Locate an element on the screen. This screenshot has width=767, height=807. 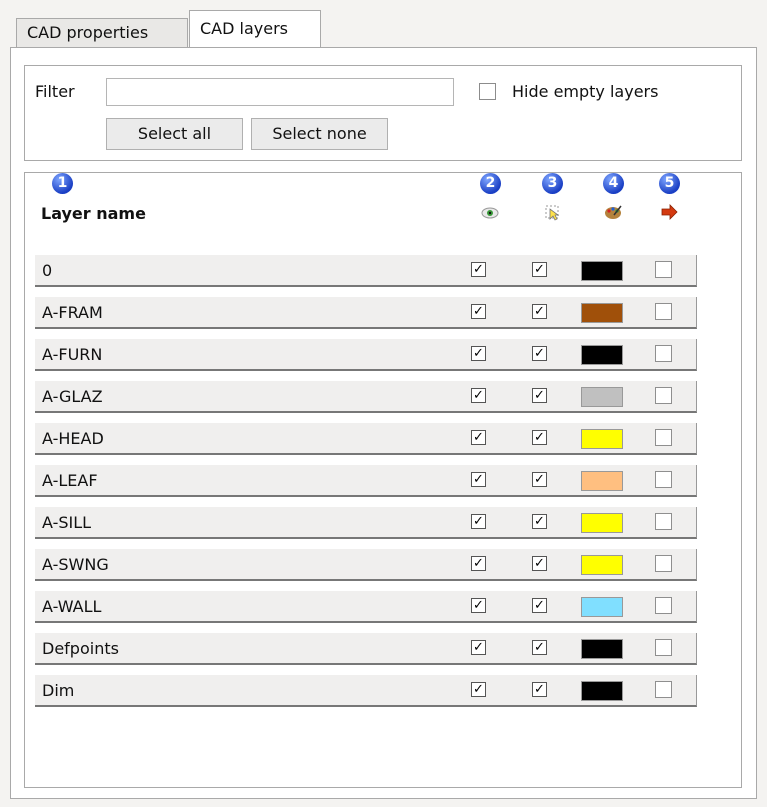
layer-row: A-WALL ✓ ✓ is located at coordinates (366, 607).